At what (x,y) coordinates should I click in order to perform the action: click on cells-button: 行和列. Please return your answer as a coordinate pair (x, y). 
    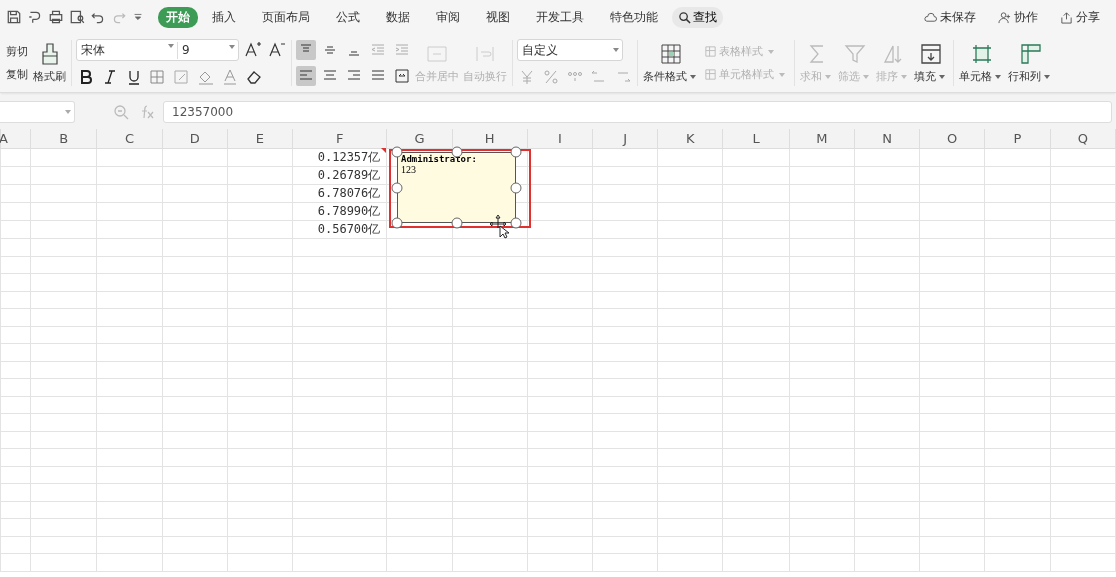
    Looking at the image, I should click on (1030, 63).